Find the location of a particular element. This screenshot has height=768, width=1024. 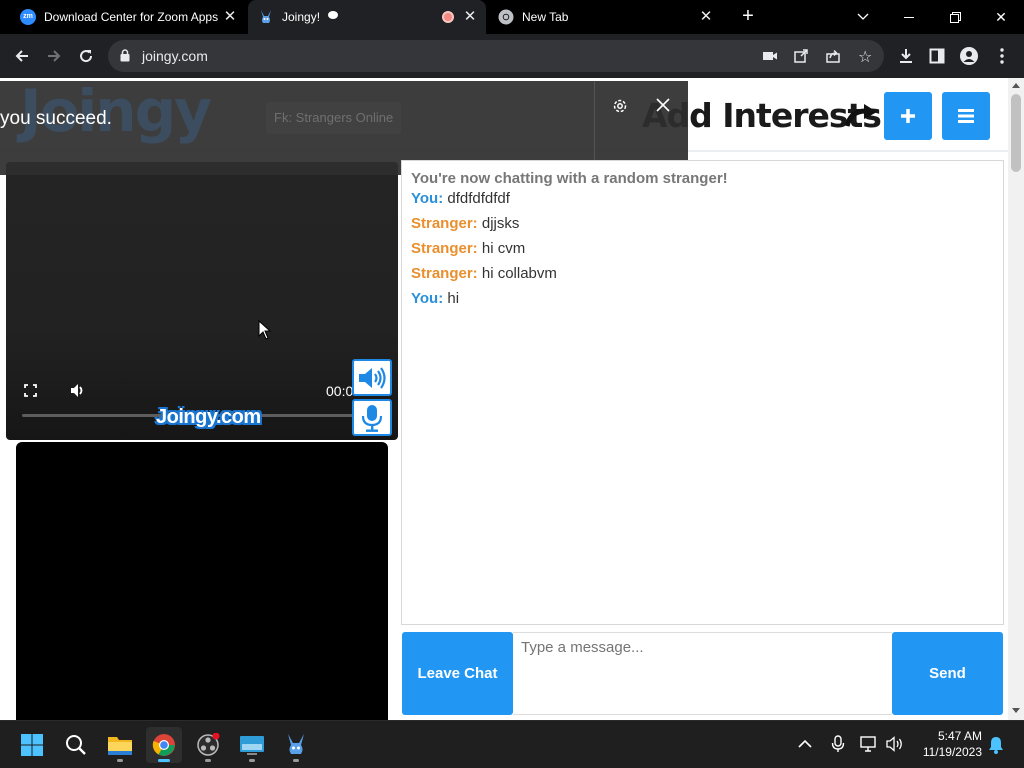

remote-desktop-icon is located at coordinates (252, 745).